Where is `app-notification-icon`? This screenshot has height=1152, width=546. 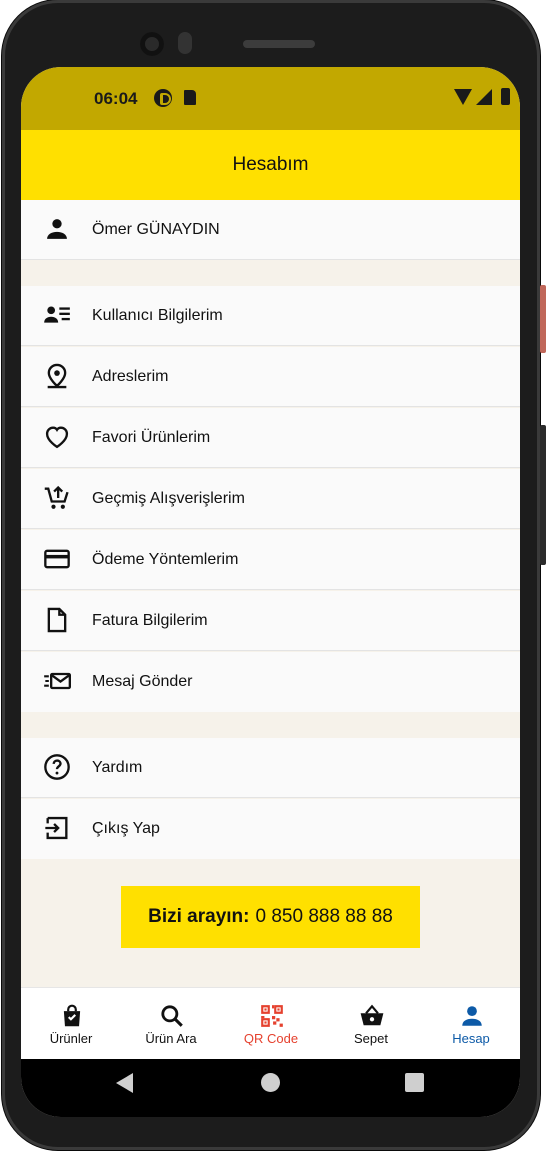
app-notification-icon is located at coordinates (163, 98).